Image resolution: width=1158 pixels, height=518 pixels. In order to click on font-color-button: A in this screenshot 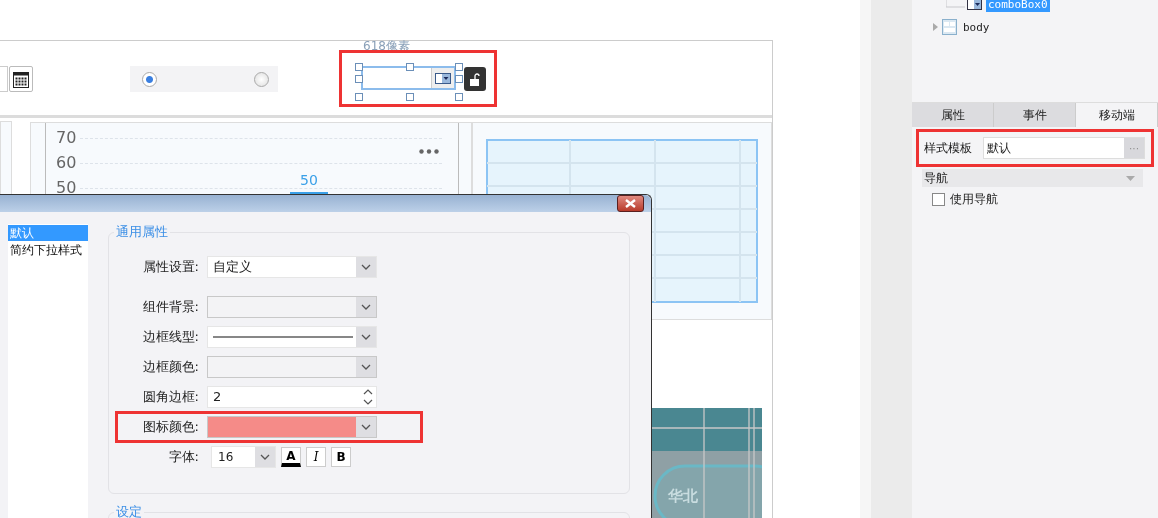, I will do `click(291, 457)`.